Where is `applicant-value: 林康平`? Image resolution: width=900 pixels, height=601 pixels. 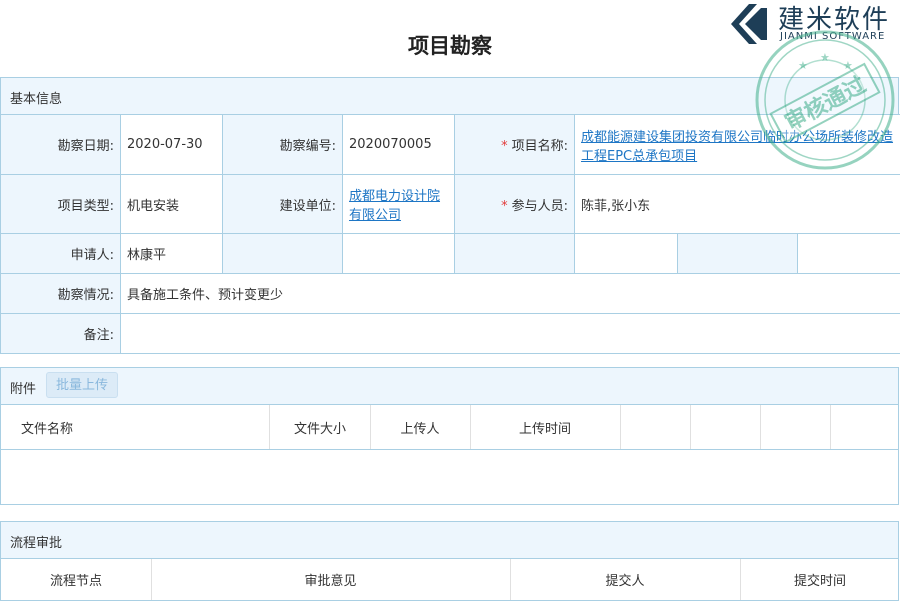
applicant-value: 林康平 is located at coordinates (172, 254).